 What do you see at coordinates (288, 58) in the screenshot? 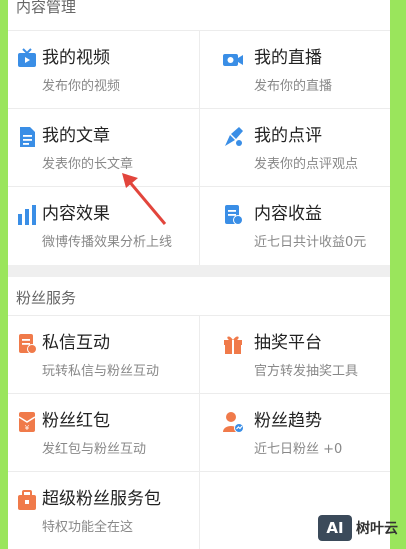
I see `tile-title: 我的直播` at bounding box center [288, 58].